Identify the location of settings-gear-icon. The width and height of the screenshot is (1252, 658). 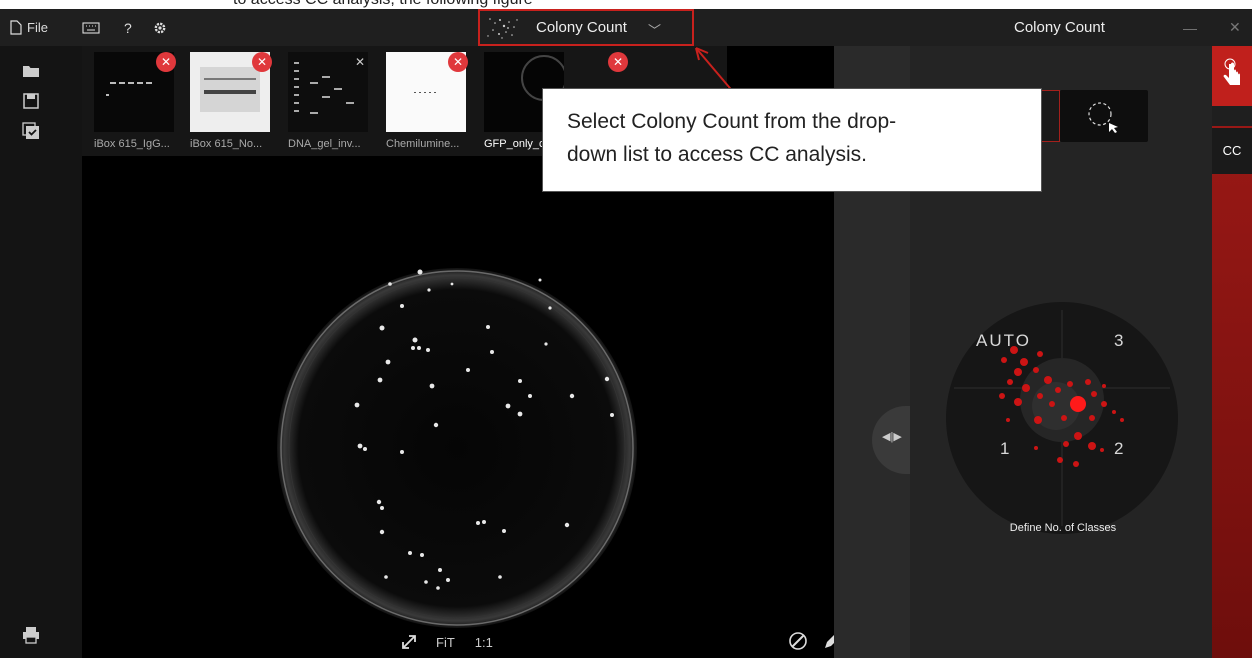
(160, 27).